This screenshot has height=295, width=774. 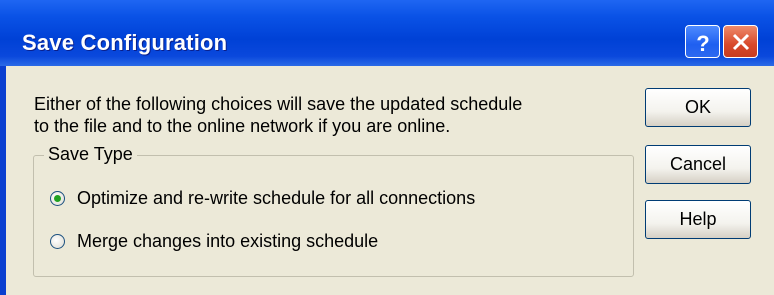 I want to click on dialog-title: Save Configuration, so click(x=125, y=42).